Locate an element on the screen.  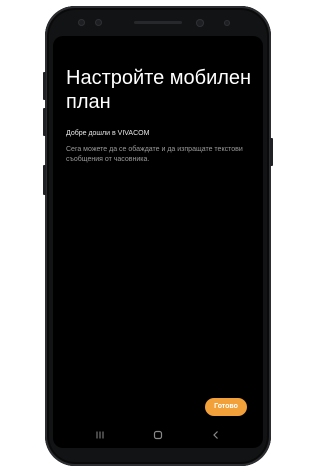
home-button is located at coordinates (158, 435).